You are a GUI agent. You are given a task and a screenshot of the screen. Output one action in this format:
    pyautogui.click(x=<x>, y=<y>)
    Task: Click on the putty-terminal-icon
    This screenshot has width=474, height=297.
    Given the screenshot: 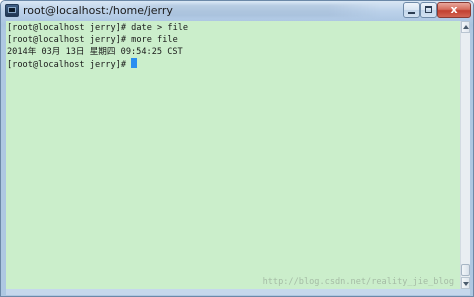 What is the action you would take?
    pyautogui.click(x=12, y=10)
    